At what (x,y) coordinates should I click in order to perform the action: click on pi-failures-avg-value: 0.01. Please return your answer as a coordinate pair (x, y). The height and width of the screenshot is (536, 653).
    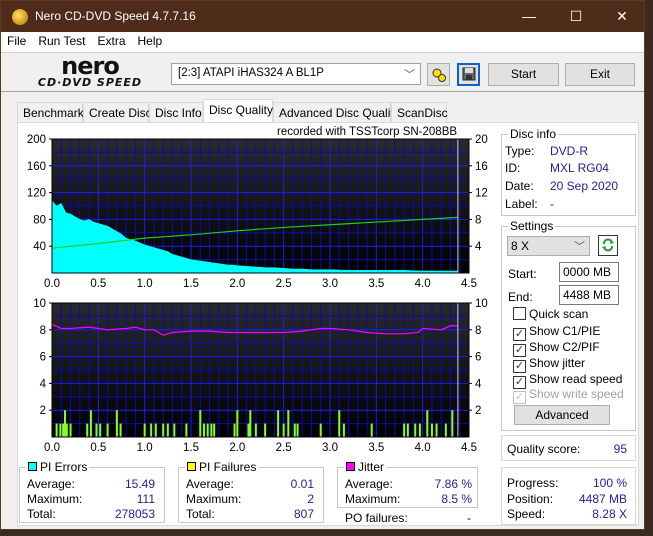
    Looking at the image, I should click on (302, 484).